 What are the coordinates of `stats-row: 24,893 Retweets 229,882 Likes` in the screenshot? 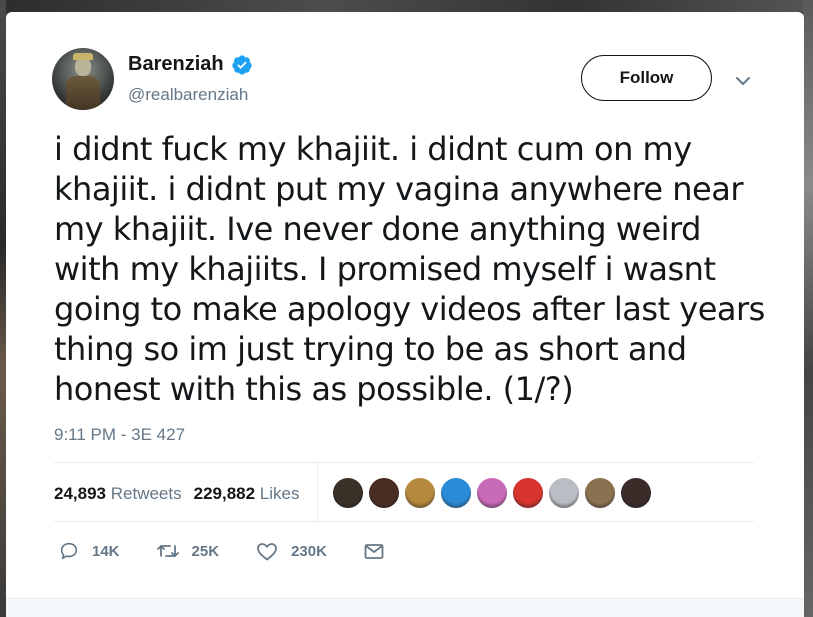 It's located at (182, 494).